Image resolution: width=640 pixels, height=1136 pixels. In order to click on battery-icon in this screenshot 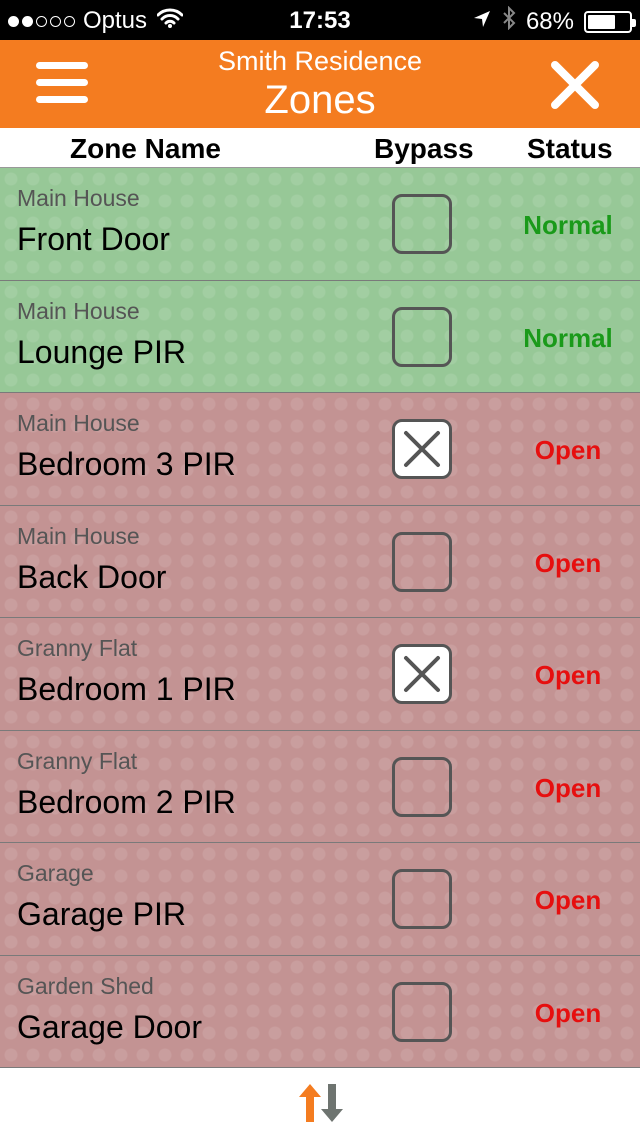, I will do `click(610, 21)`.